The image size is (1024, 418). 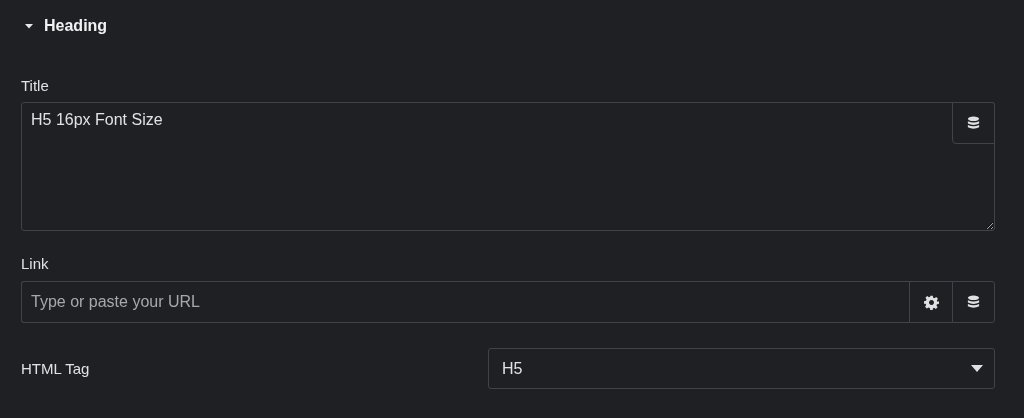 What do you see at coordinates (76, 26) in the screenshot?
I see `section-title: Heading` at bounding box center [76, 26].